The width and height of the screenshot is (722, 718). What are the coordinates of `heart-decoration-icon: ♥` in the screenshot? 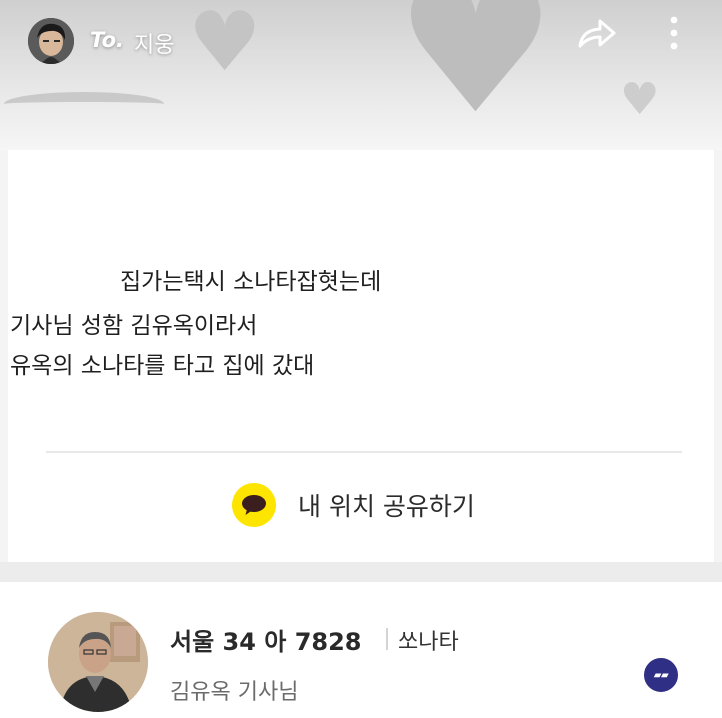 It's located at (640, 99).